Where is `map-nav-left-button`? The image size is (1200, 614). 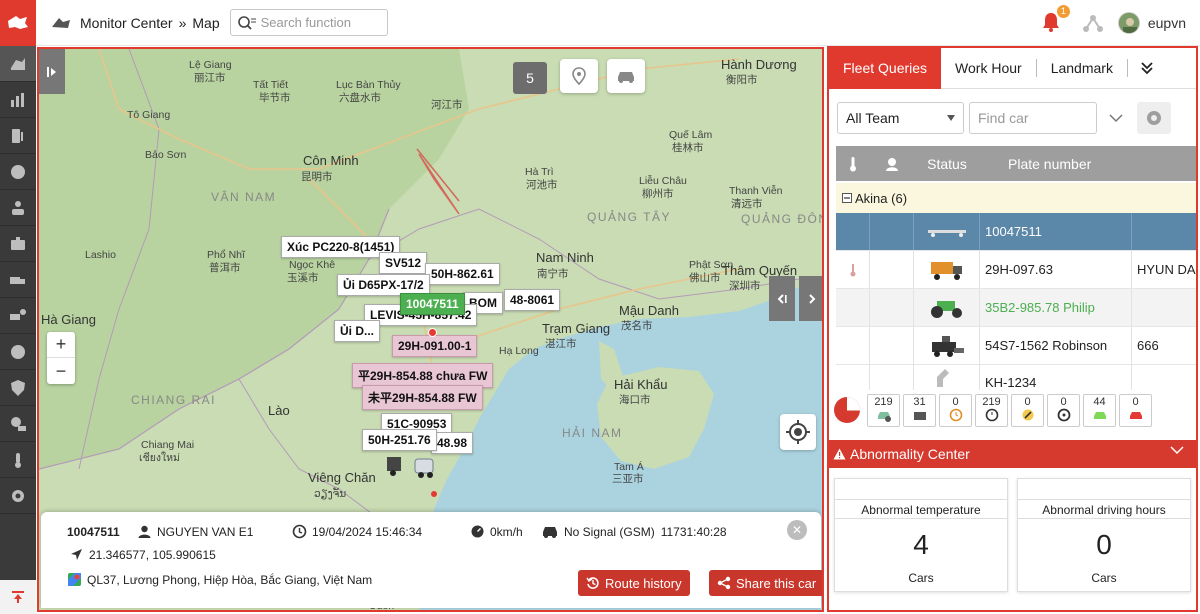
map-nav-left-button is located at coordinates (782, 298).